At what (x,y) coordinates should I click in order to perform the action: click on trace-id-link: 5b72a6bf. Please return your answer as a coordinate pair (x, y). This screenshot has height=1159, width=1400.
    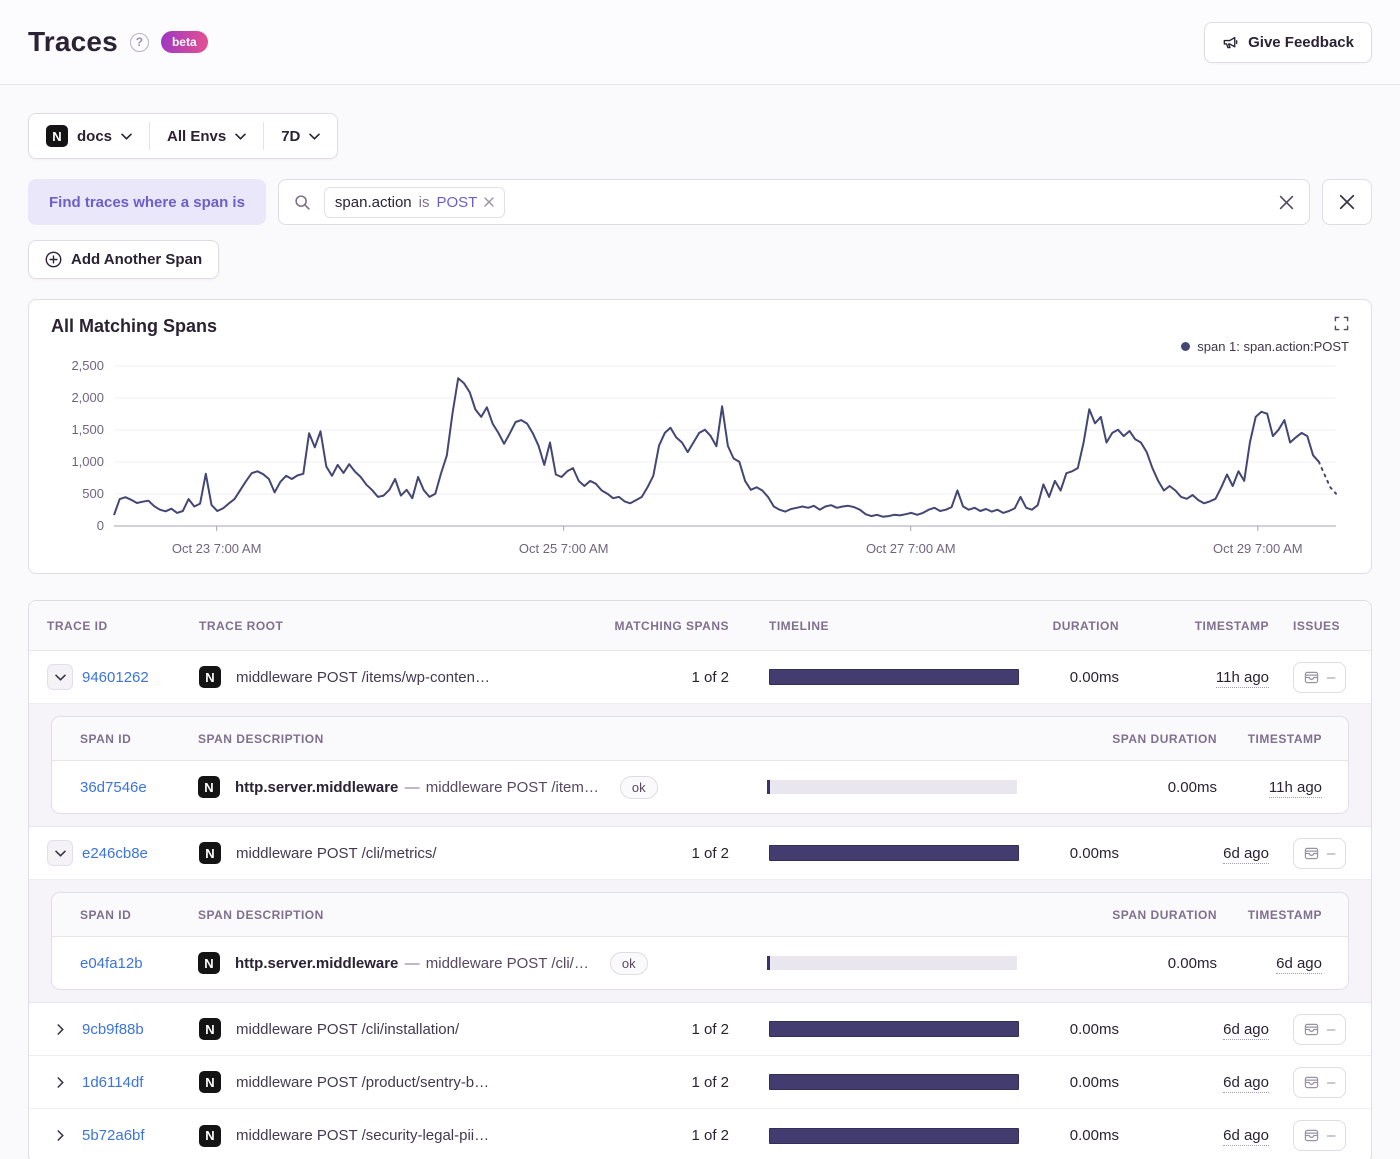
    Looking at the image, I should click on (113, 1135).